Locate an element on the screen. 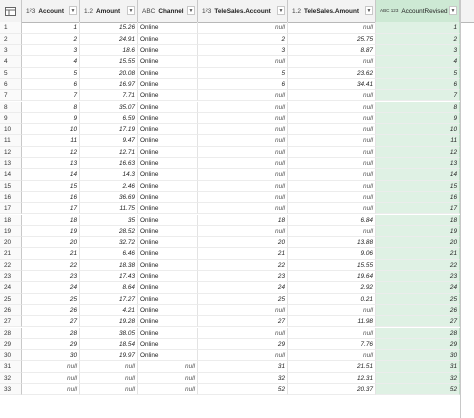 This screenshot has height=418, width=474. cell-telesales-account: 27 is located at coordinates (243, 322).